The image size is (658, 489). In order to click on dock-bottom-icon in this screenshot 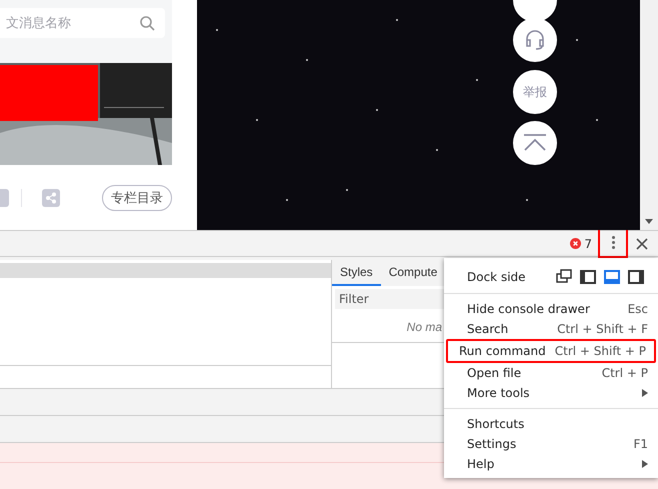, I will do `click(612, 277)`.